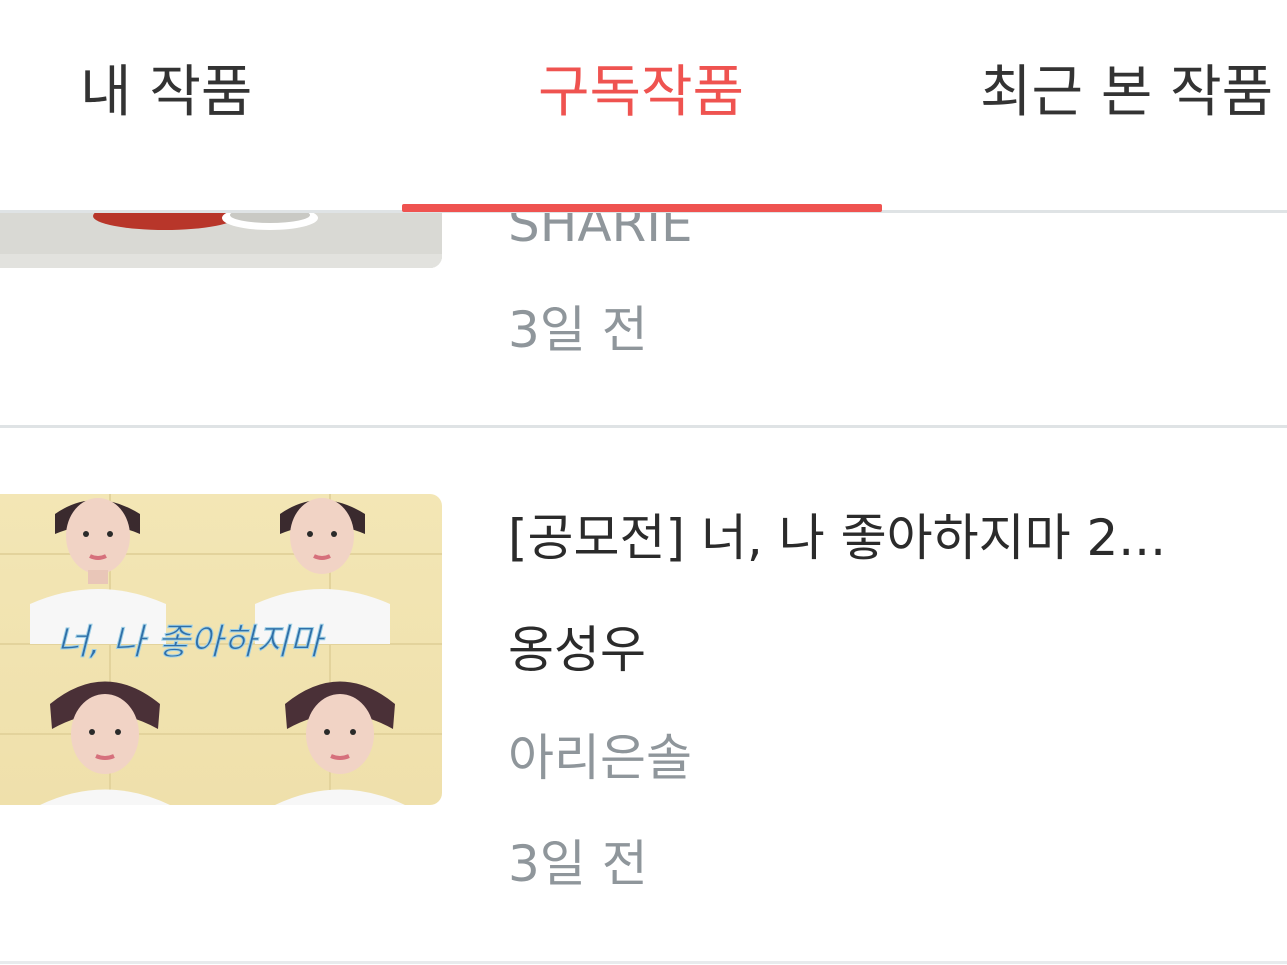 This screenshot has width=1287, height=965. I want to click on thumbnail-image: 너, 나 좋아하지마, so click(221, 649).